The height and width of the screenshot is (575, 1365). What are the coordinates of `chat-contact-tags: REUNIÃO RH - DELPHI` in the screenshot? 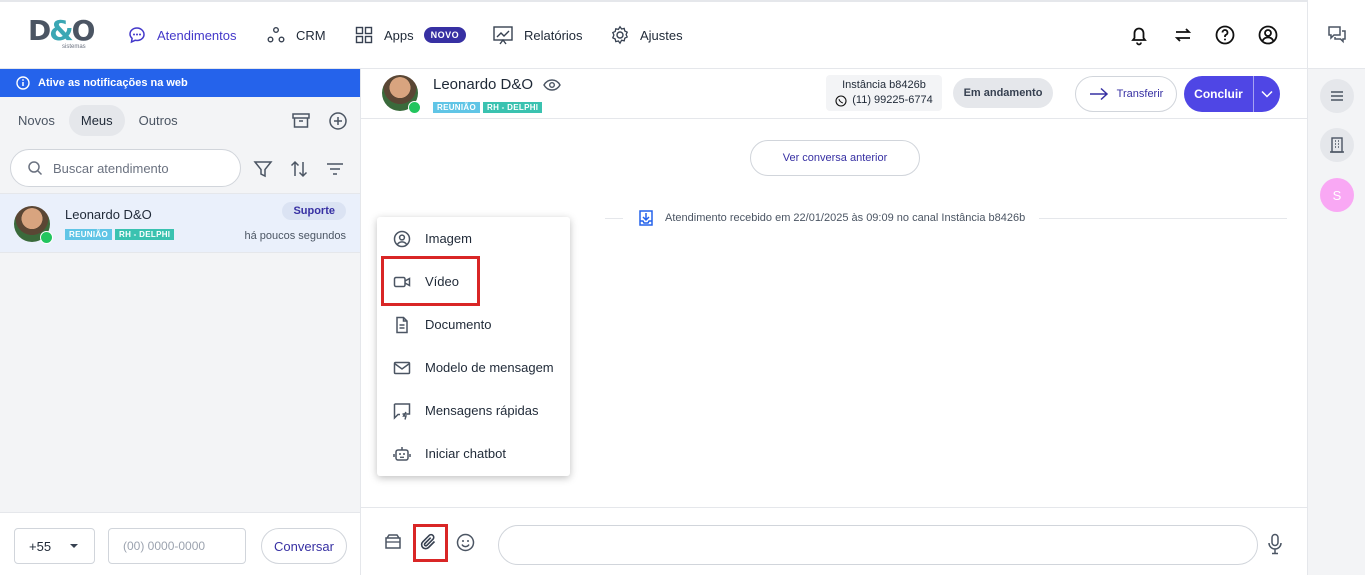 It's located at (489, 106).